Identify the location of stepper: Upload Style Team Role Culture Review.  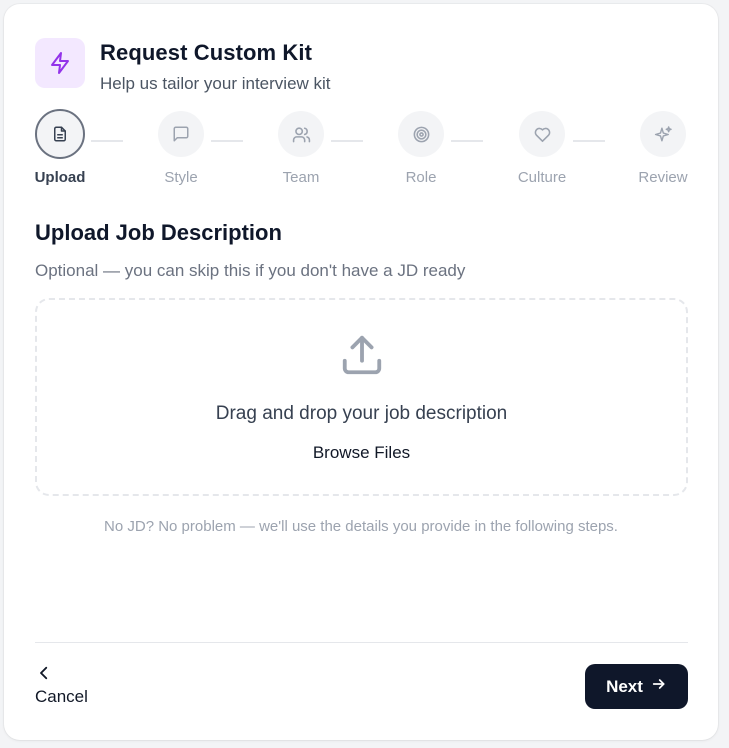
(361, 150).